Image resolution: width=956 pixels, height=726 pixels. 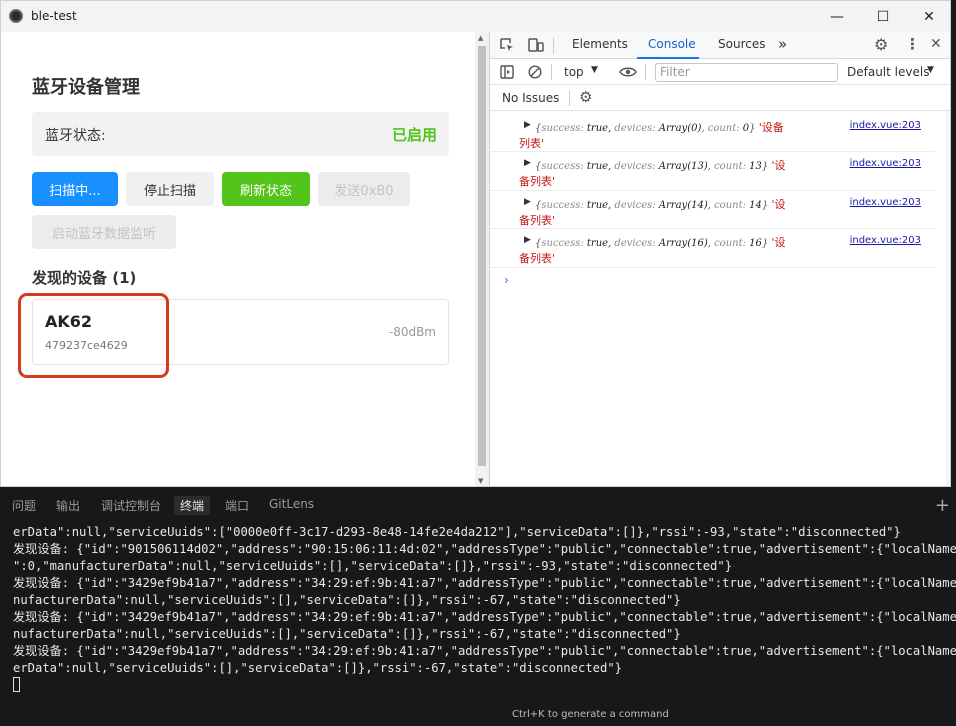 What do you see at coordinates (414, 135) in the screenshot?
I see `bluetooth-status-value: 已启用` at bounding box center [414, 135].